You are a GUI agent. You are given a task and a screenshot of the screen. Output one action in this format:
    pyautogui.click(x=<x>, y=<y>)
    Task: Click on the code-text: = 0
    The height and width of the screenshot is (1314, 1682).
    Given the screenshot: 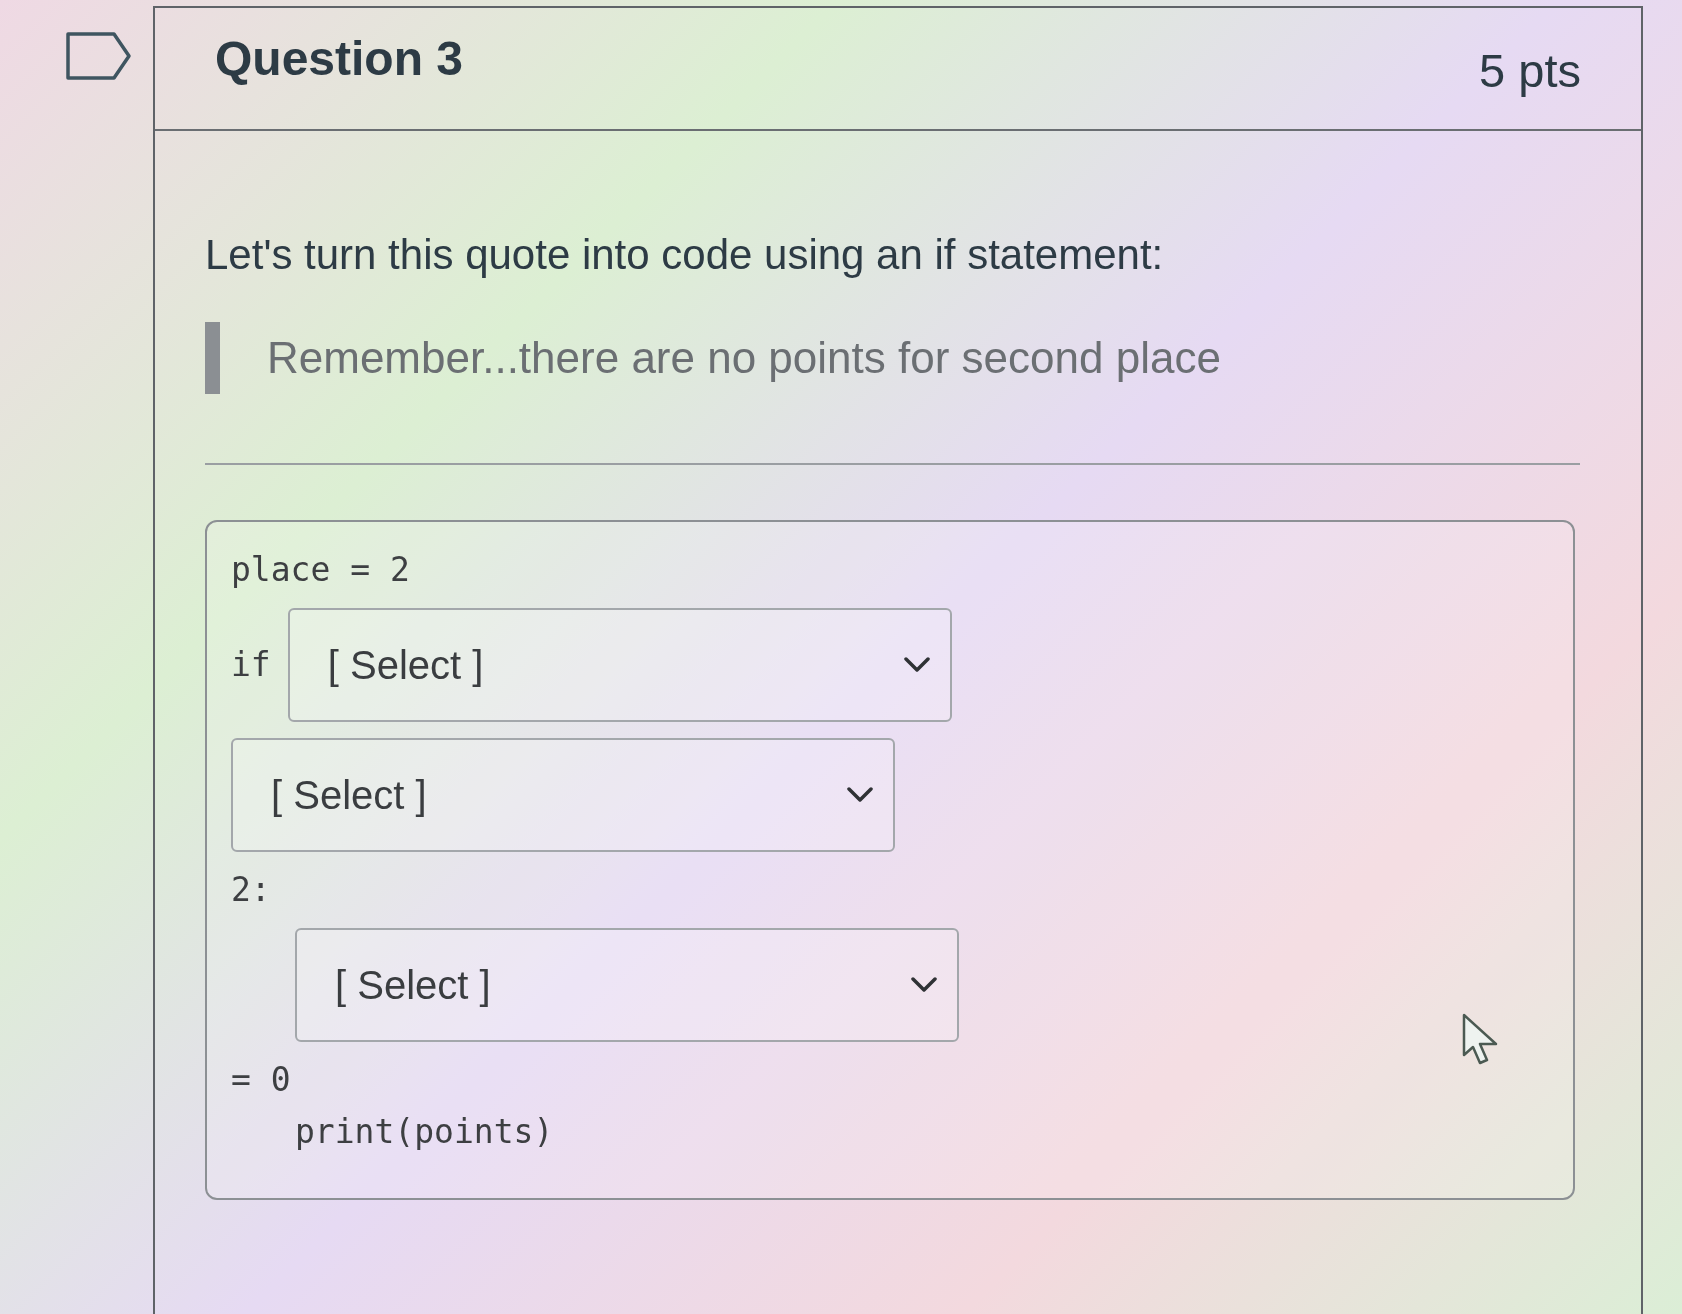 What is the action you would take?
    pyautogui.click(x=261, y=1080)
    